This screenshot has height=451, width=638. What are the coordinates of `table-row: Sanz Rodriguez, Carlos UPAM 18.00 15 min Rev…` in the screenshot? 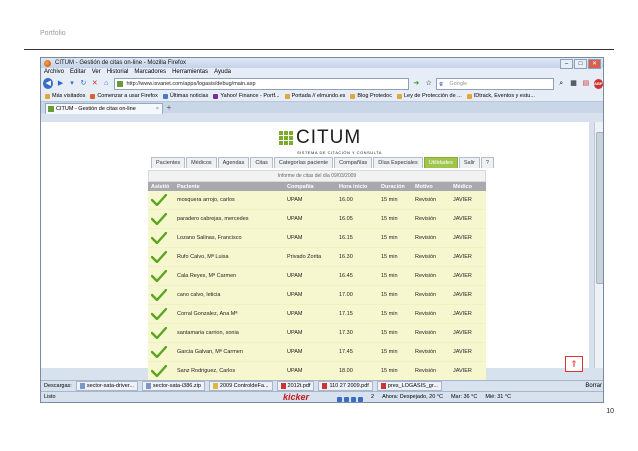 It's located at (317, 371).